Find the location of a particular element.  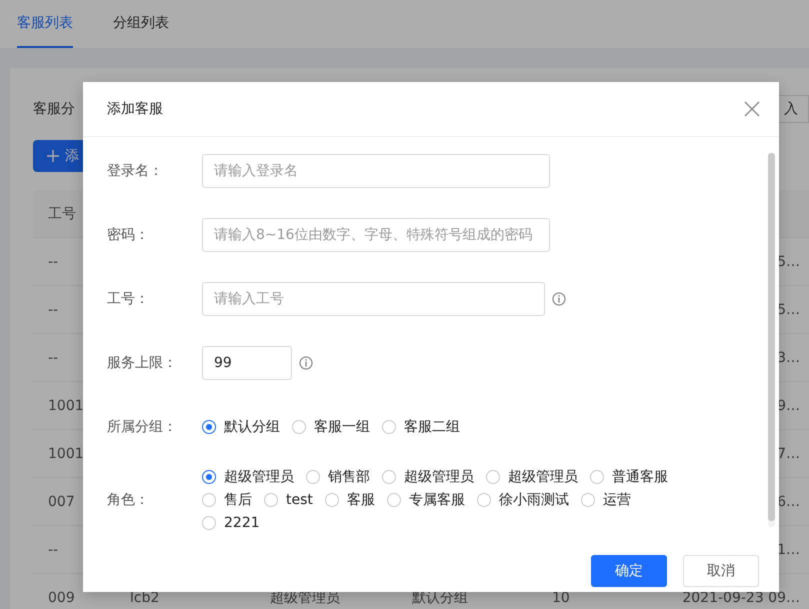

radio-option: 专属客服 is located at coordinates (425, 500).